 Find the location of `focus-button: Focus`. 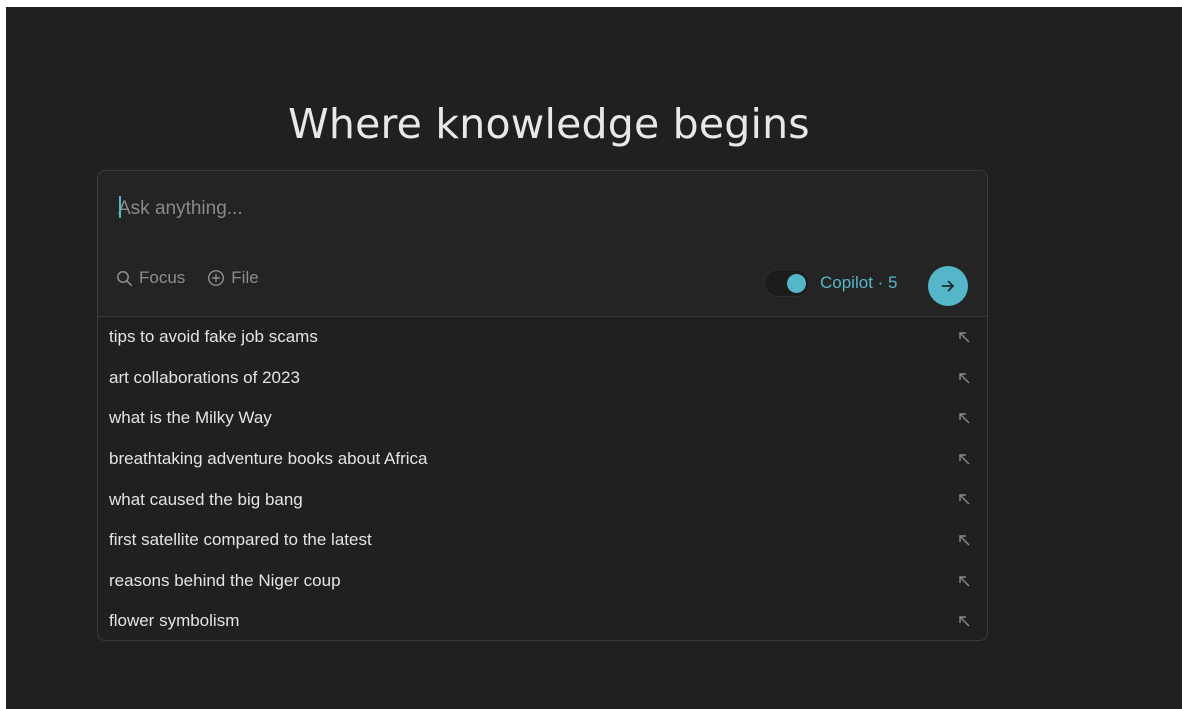

focus-button: Focus is located at coordinates (150, 278).